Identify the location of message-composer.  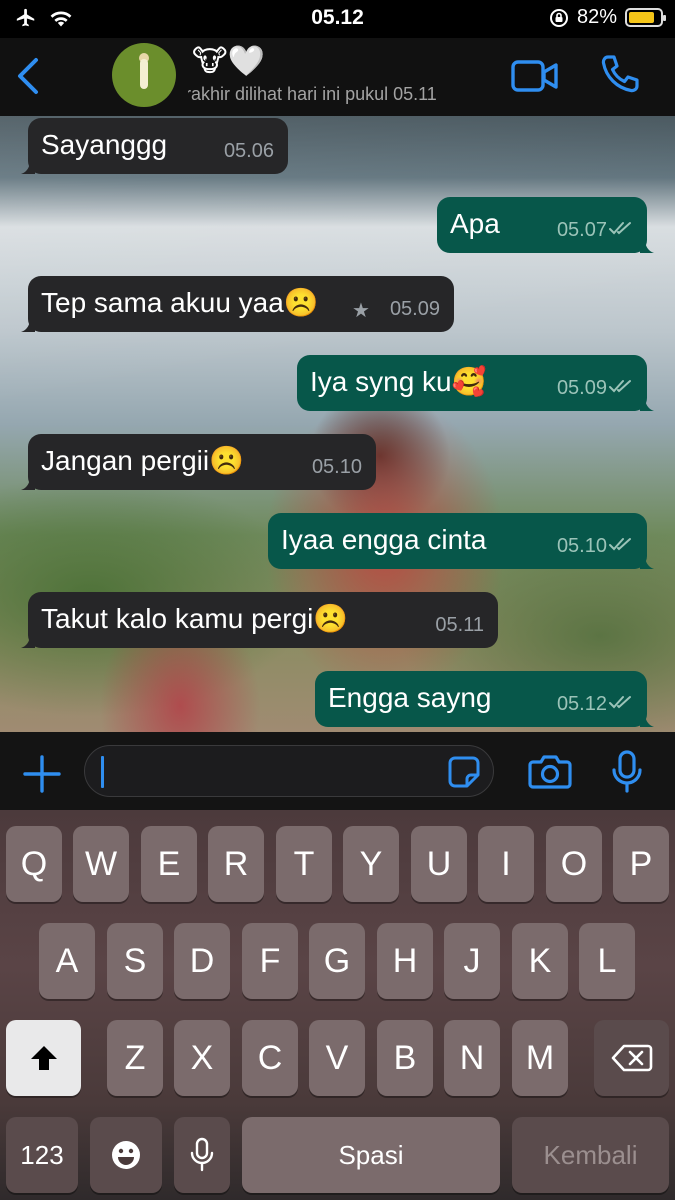
(337, 771).